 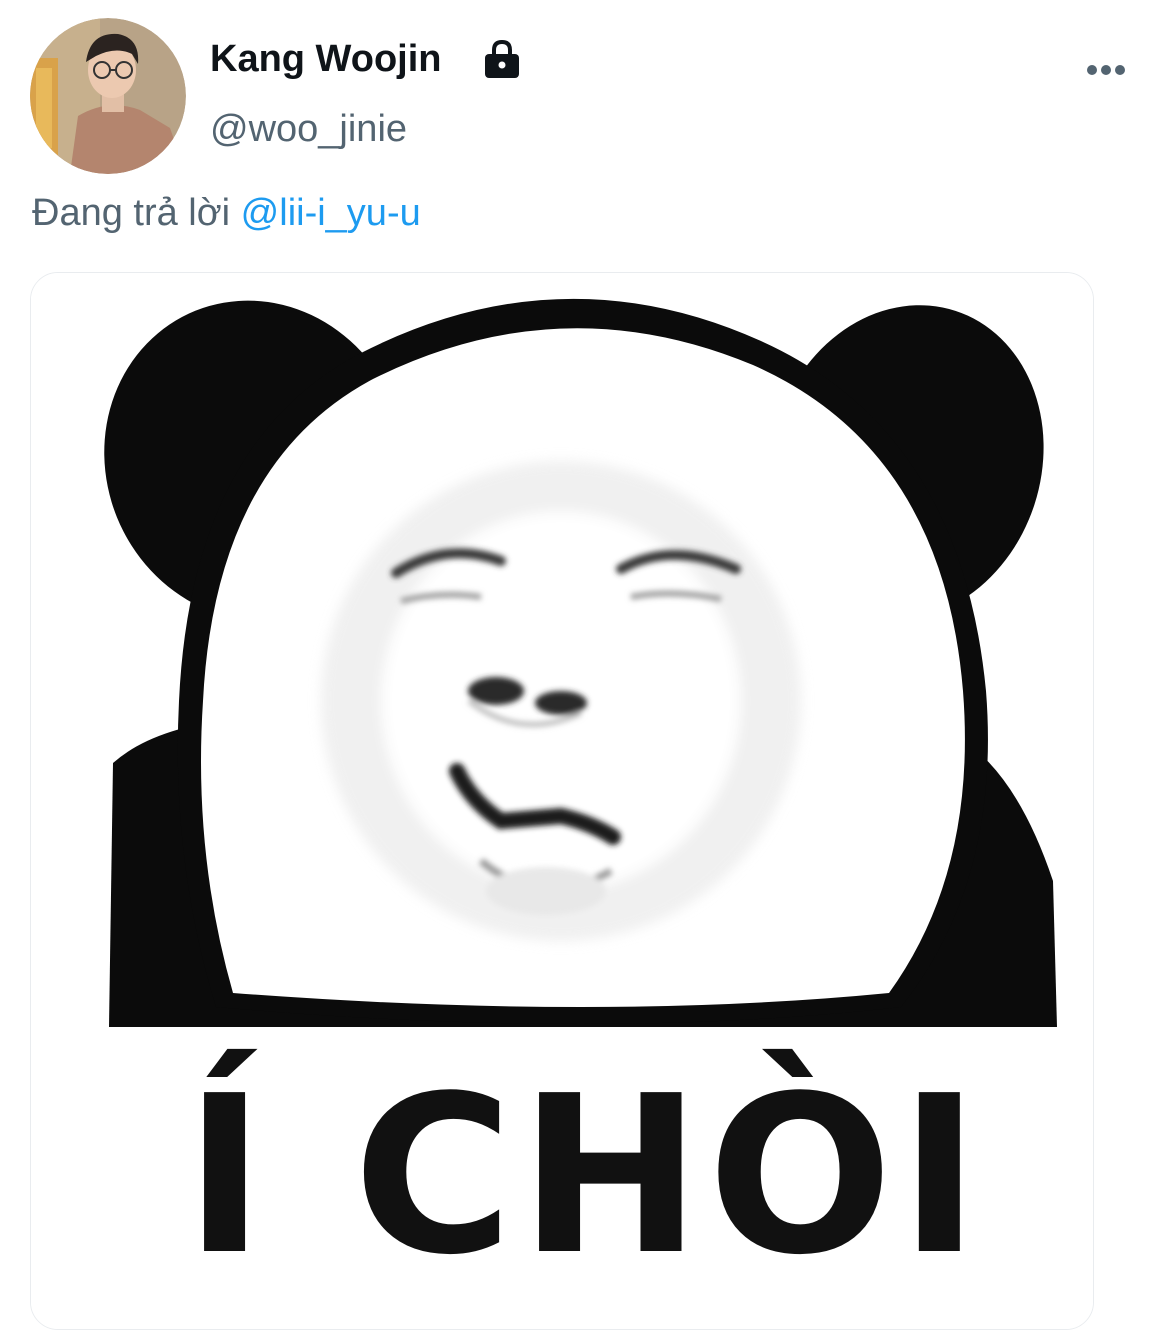 I want to click on meme-caption: Í CHÒI, so click(x=585, y=1176).